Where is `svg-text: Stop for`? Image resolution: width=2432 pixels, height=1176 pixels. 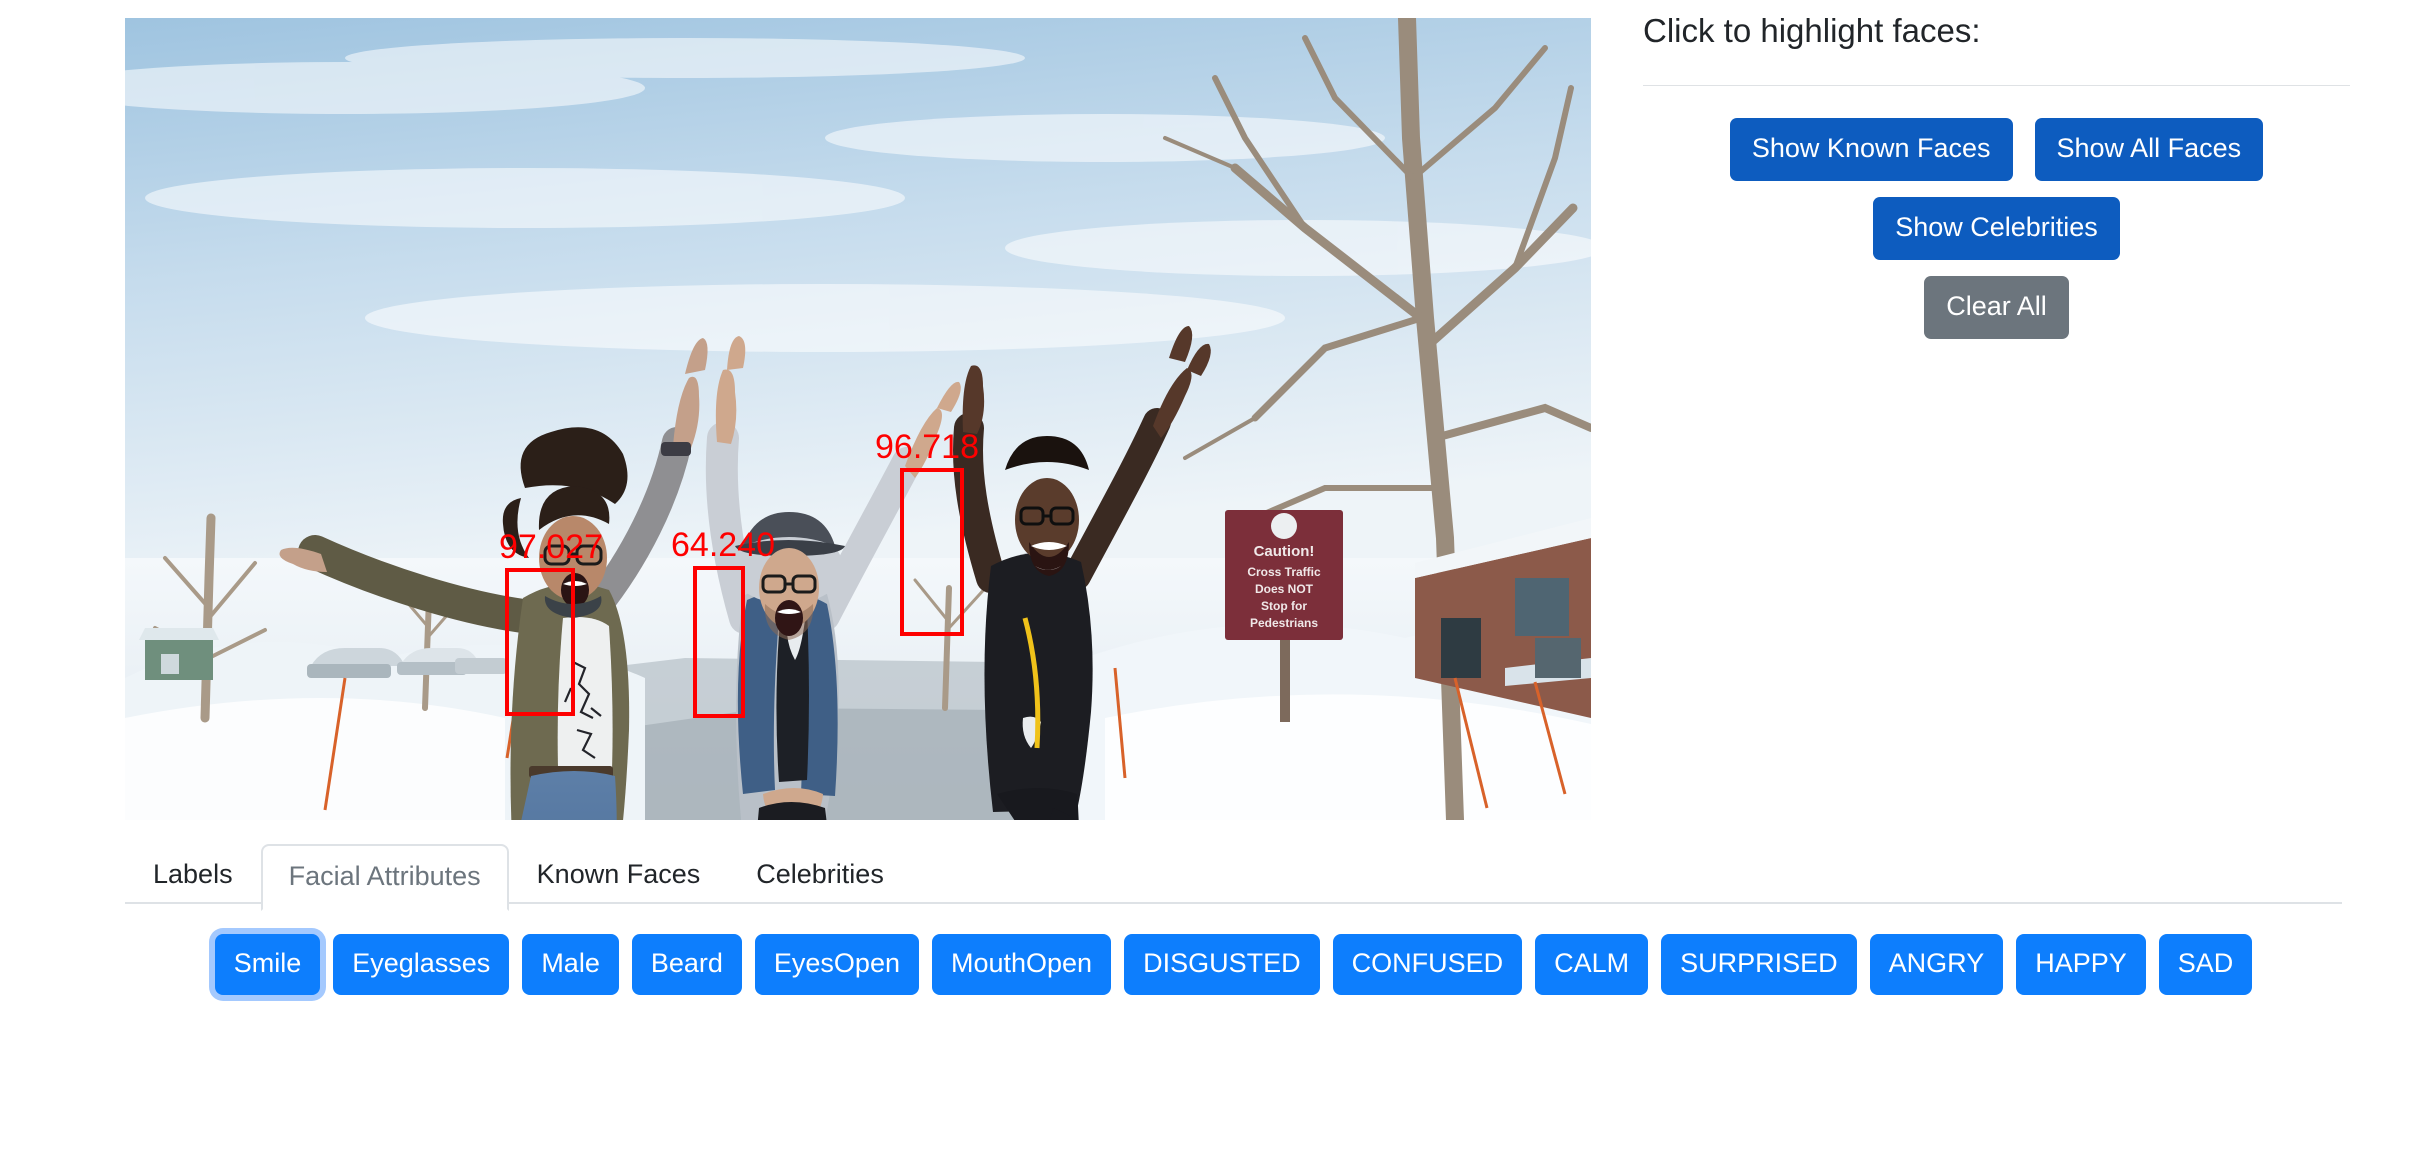
svg-text: Stop for is located at coordinates (1284, 606).